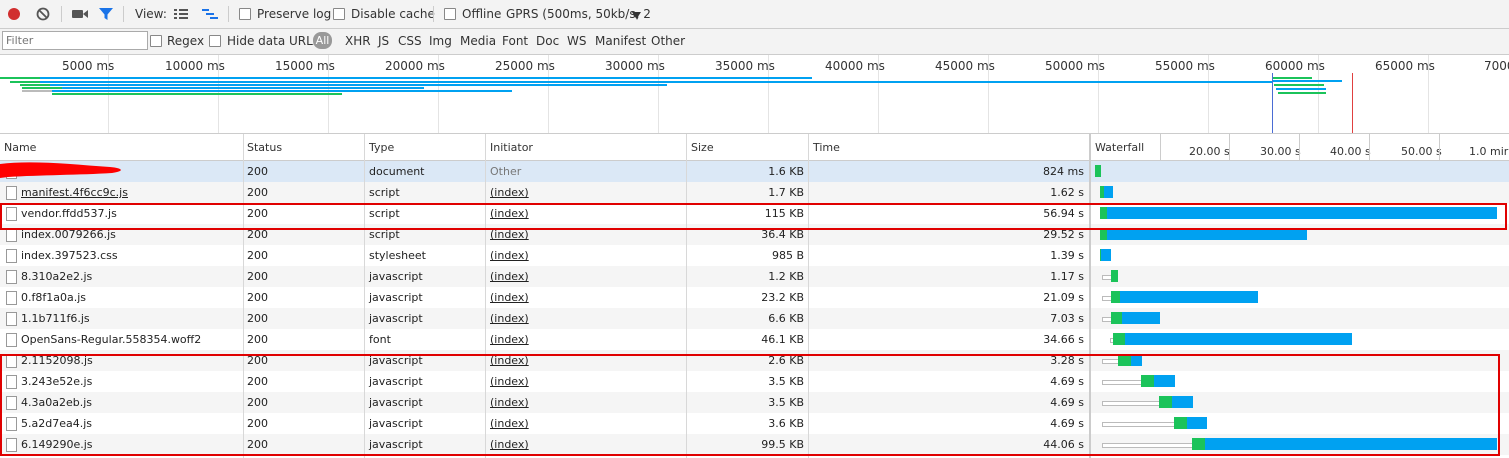 Image resolution: width=1509 pixels, height=458 pixels. Describe the element at coordinates (482, 14) in the screenshot. I see `offline-label: Offline` at that location.